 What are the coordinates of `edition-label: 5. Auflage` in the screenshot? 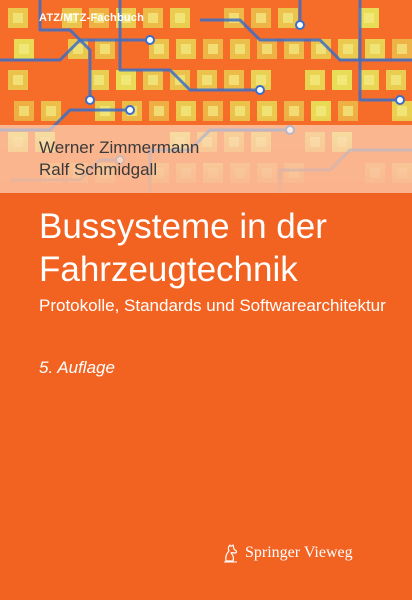 It's located at (77, 367).